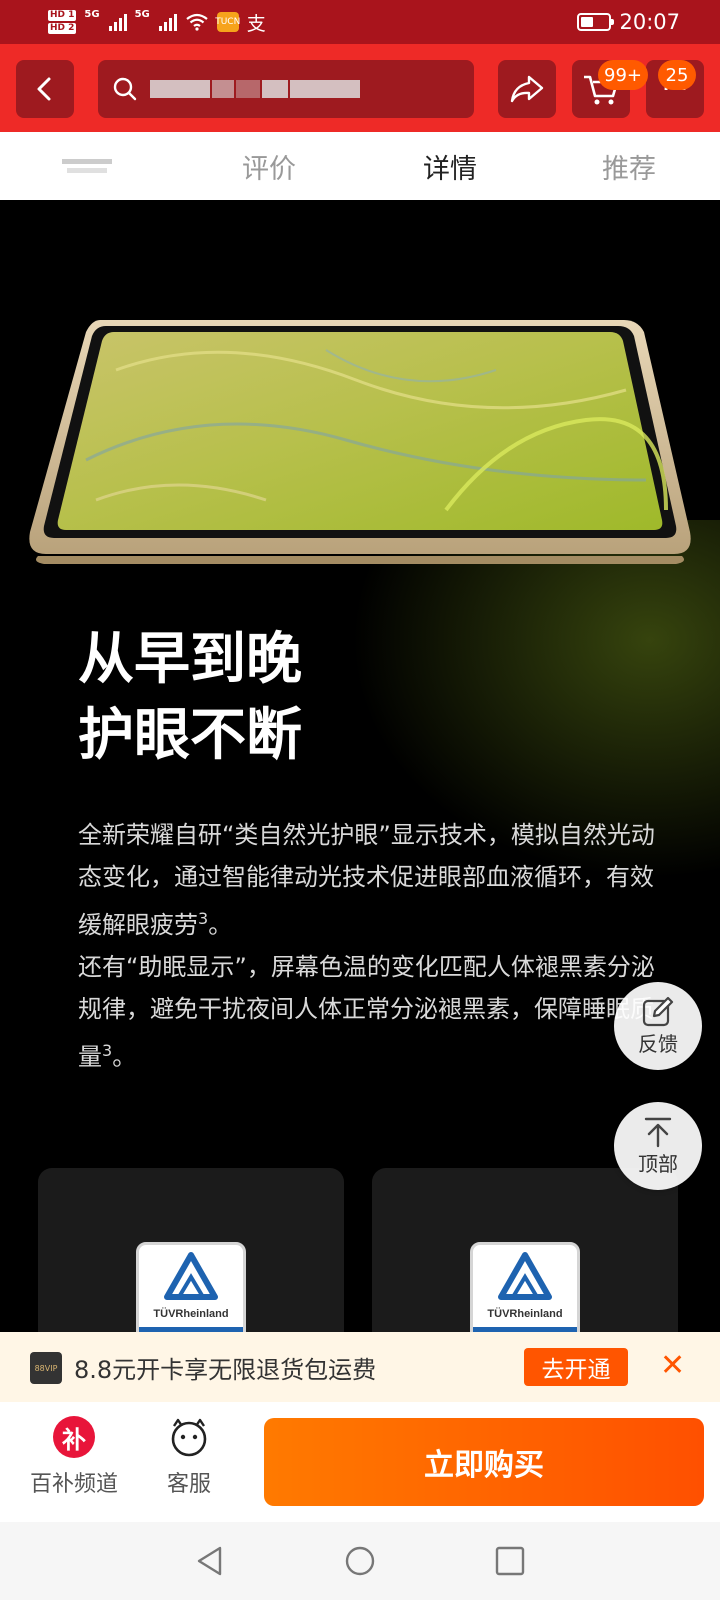 This screenshot has width=720, height=1600. I want to click on tab-reviews: 评价, so click(269, 166).